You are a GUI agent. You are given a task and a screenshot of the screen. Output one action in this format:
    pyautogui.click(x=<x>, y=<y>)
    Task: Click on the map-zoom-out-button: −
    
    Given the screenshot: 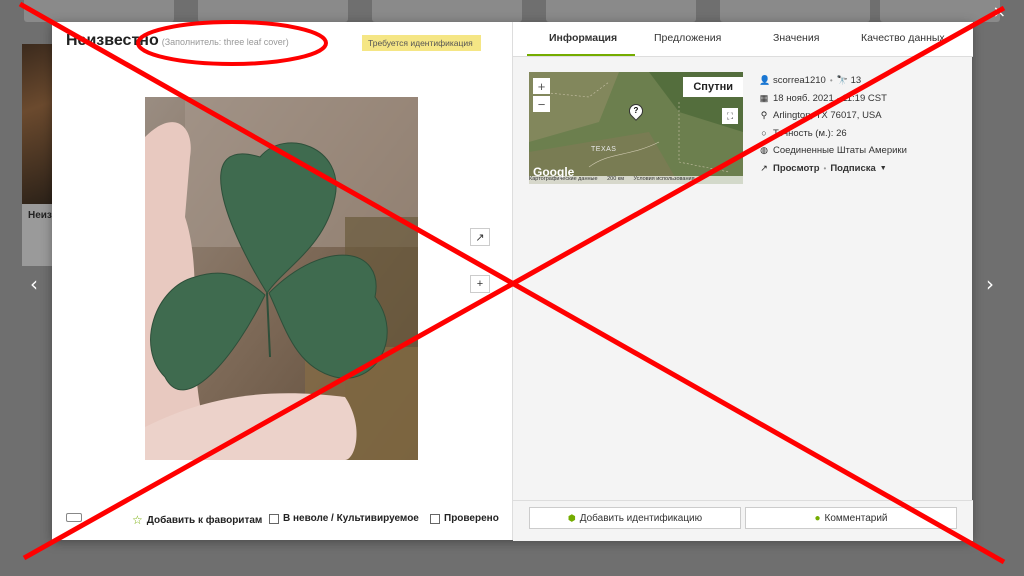 What is the action you would take?
    pyautogui.click(x=541, y=104)
    